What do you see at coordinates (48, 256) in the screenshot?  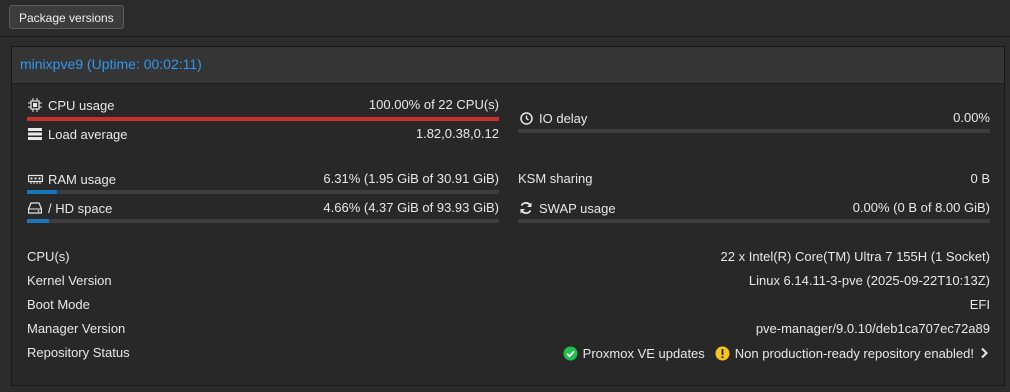 I see `cpus-label: CPU(s)` at bounding box center [48, 256].